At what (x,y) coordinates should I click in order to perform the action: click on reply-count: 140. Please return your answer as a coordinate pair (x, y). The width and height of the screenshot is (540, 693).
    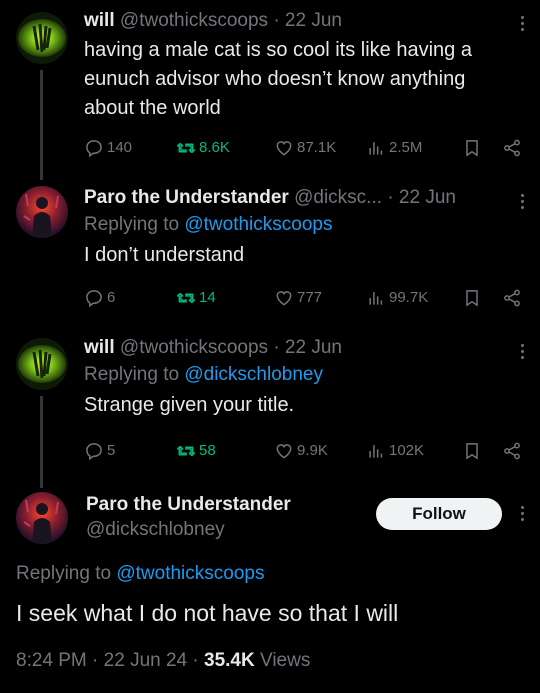
    Looking at the image, I should click on (120, 147).